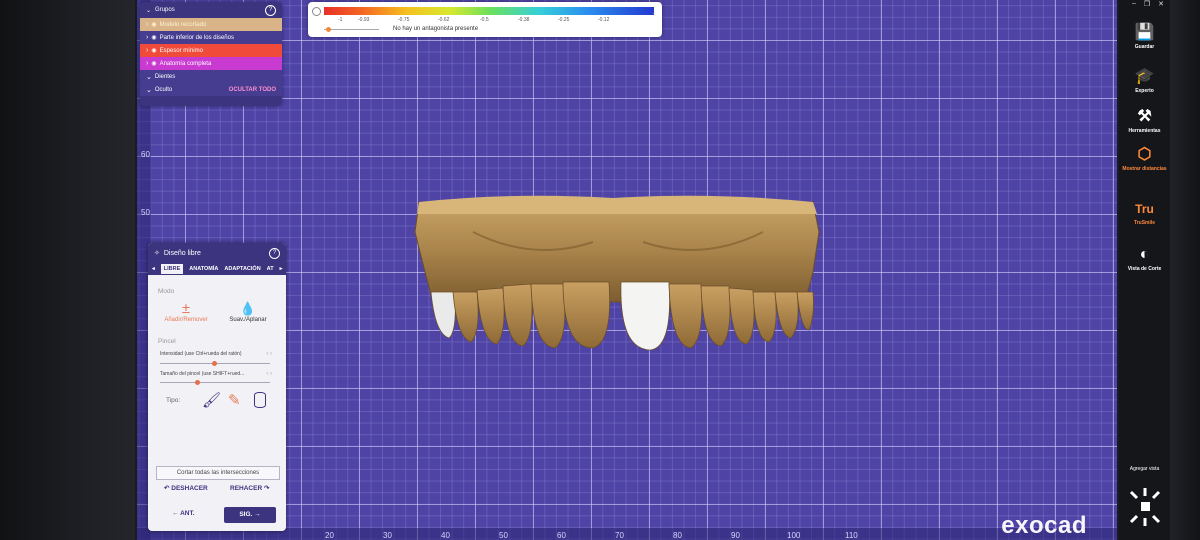 The width and height of the screenshot is (1200, 540). I want to click on scale-settings-icon, so click(316, 11).